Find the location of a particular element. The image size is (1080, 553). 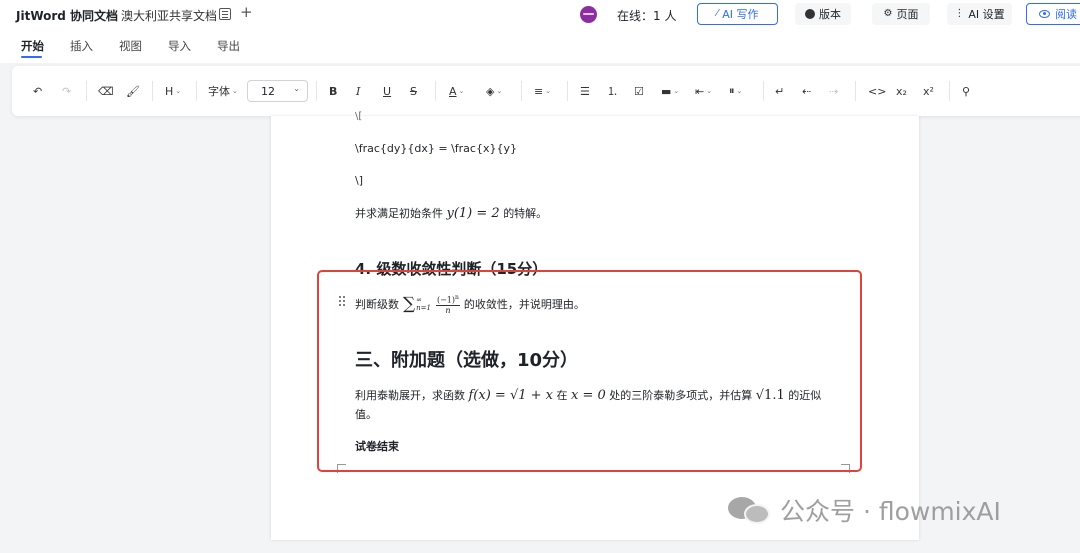

tab-insert: 插入 is located at coordinates (81, 46).